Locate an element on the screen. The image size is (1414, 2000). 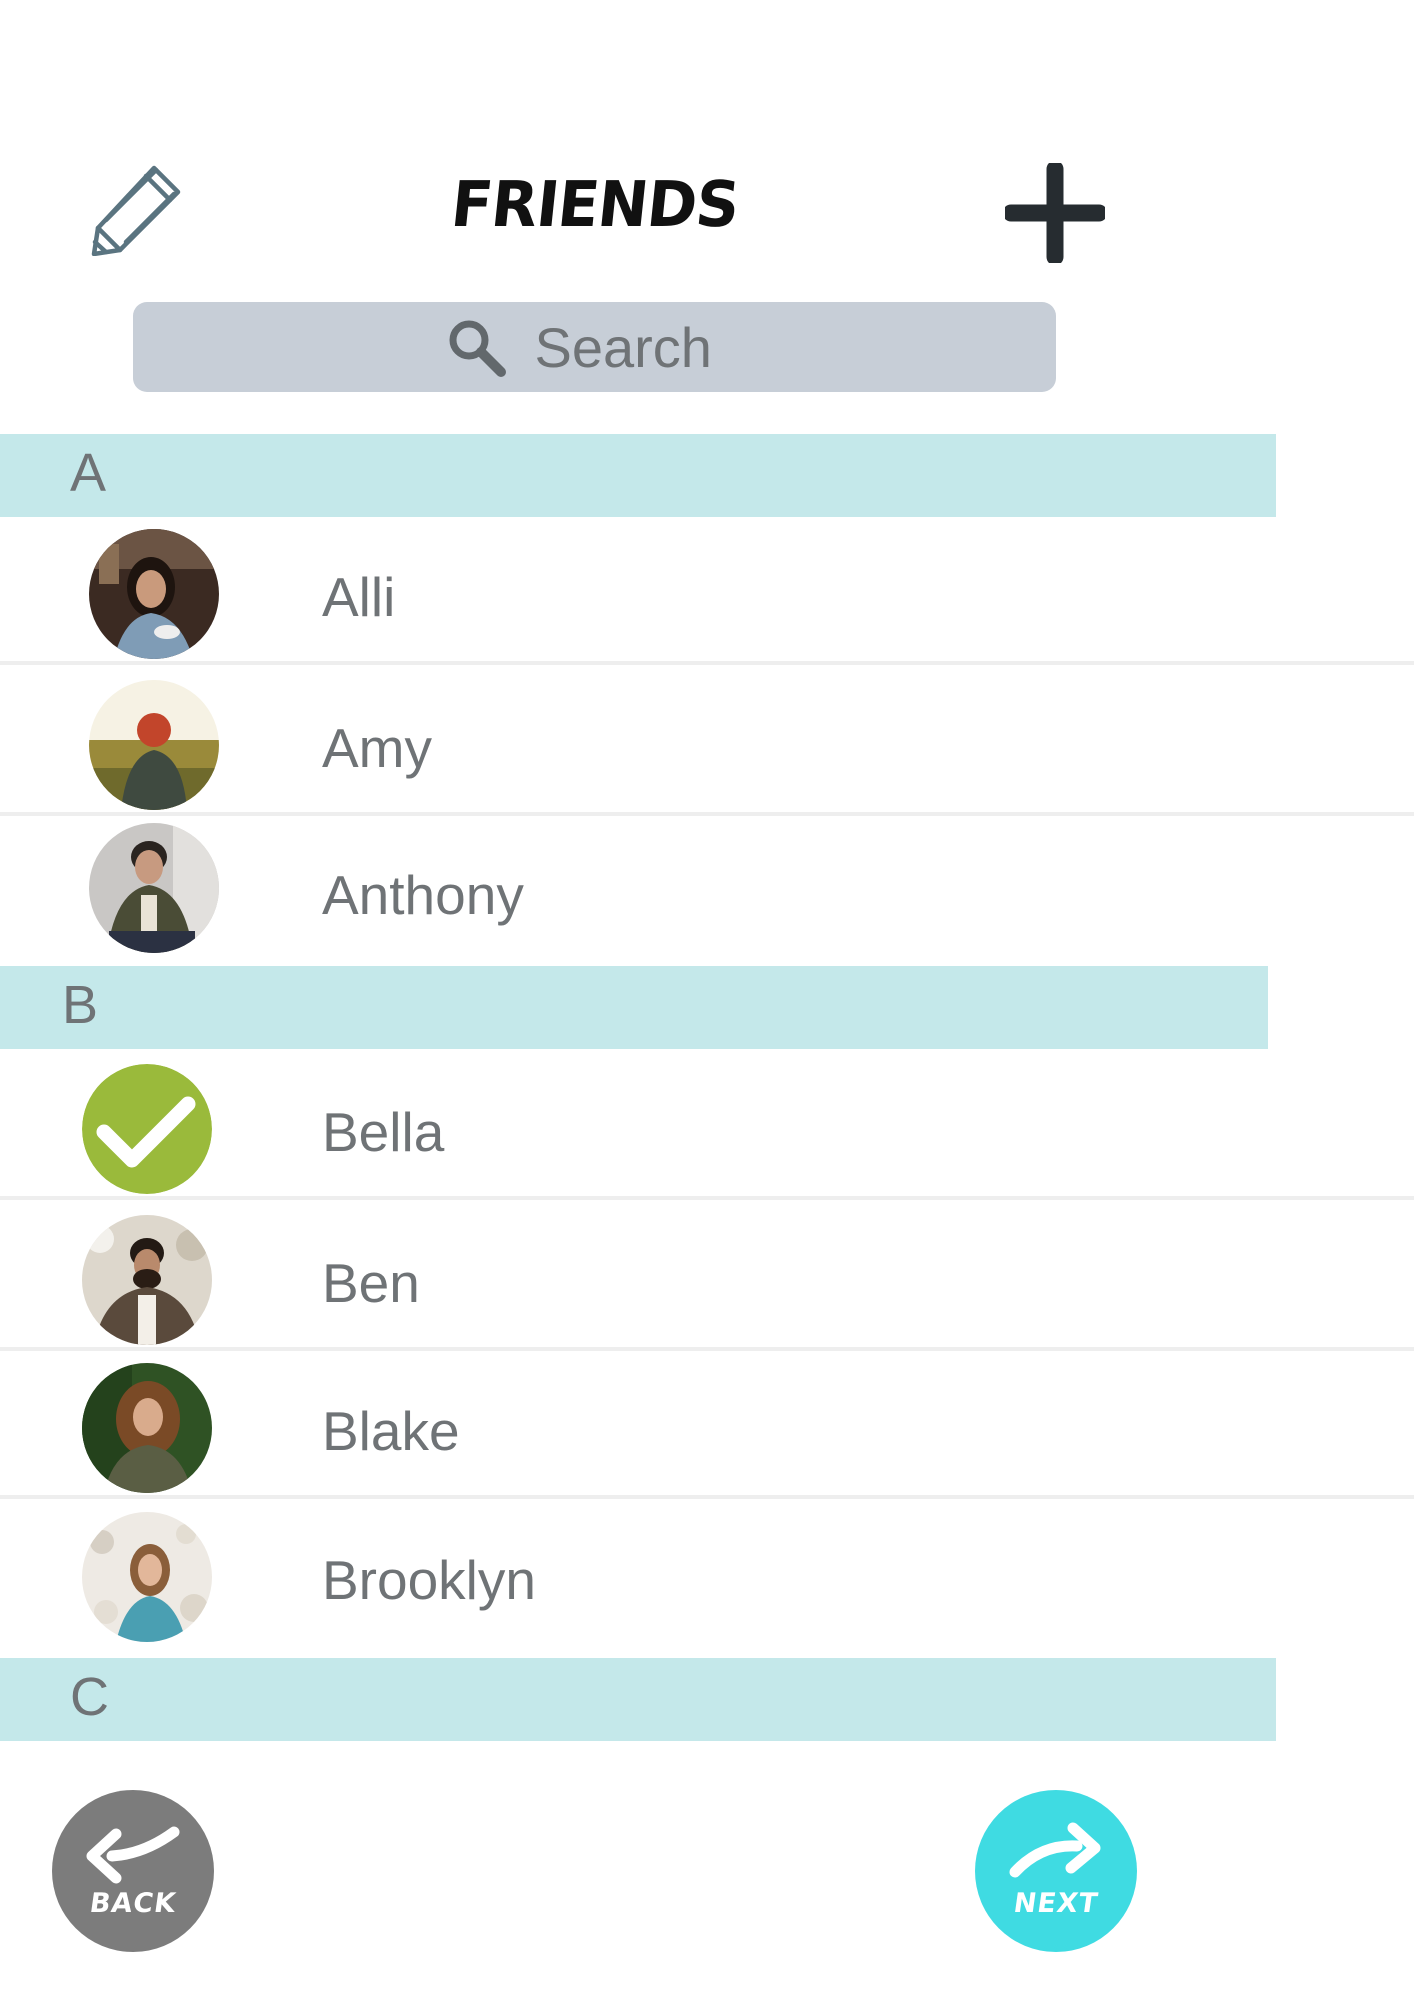
back-button: BACK is located at coordinates (133, 1871).